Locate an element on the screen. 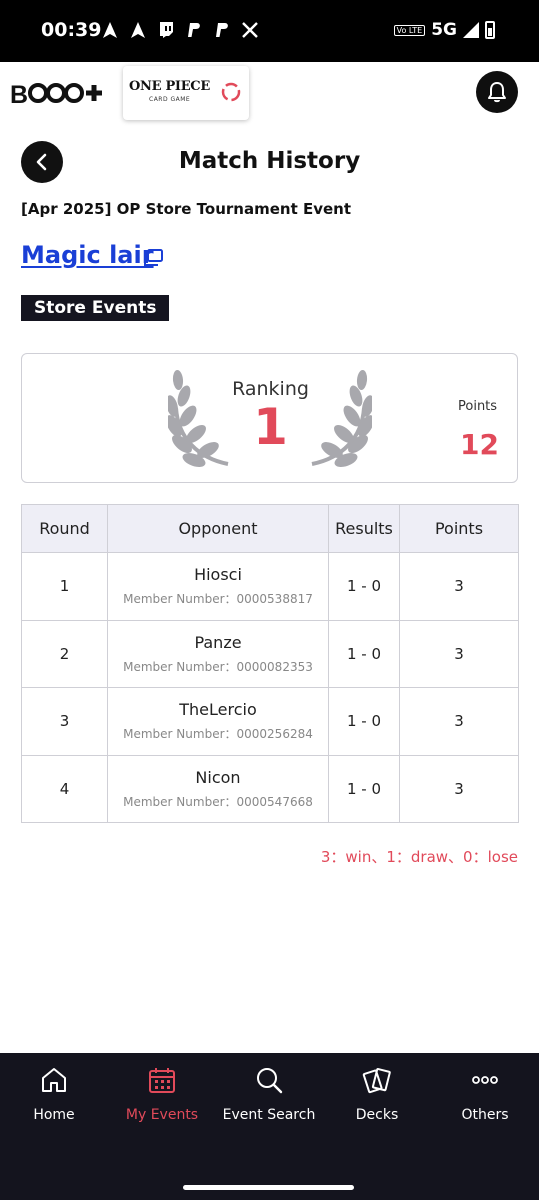 This screenshot has height=1200, width=539. nav-others-label: Others is located at coordinates (485, 1115).